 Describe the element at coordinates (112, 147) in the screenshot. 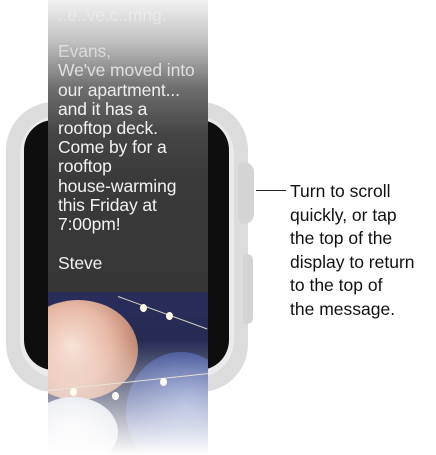

I see `message-line: Come by for a` at that location.